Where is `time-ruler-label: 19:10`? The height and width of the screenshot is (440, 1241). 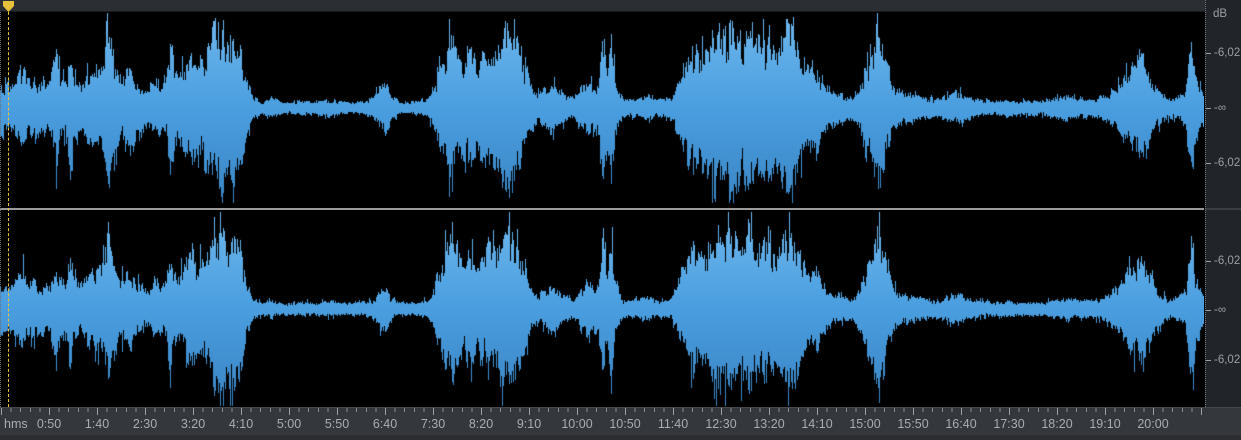 time-ruler-label: 19:10 is located at coordinates (1105, 424).